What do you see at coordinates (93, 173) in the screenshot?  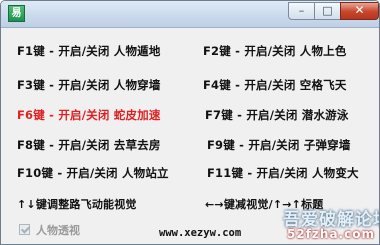 I see `hotkey-f10: F10键 - 开启/关闭 人物站立` at bounding box center [93, 173].